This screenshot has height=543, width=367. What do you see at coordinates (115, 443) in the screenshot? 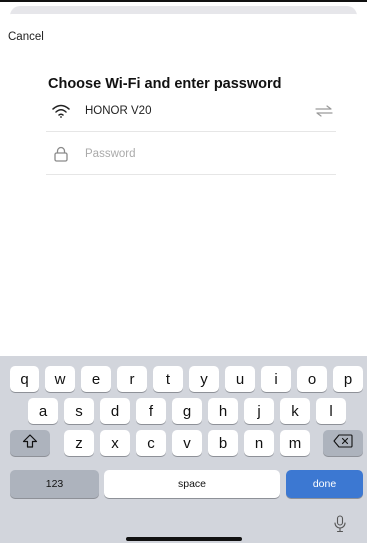
I see `key-x: x` at bounding box center [115, 443].